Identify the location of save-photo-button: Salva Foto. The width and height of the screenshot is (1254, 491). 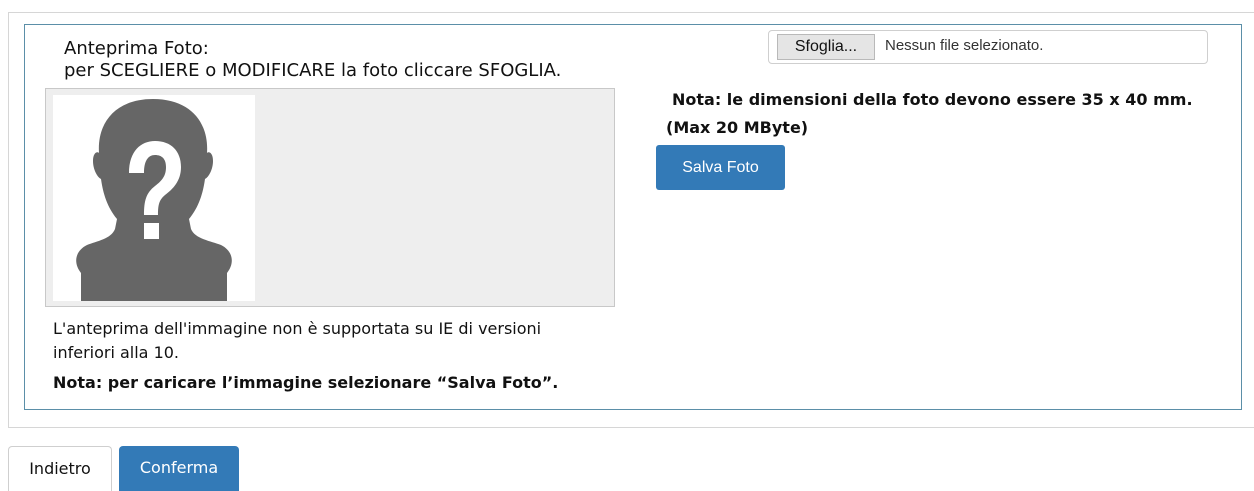
(720, 167).